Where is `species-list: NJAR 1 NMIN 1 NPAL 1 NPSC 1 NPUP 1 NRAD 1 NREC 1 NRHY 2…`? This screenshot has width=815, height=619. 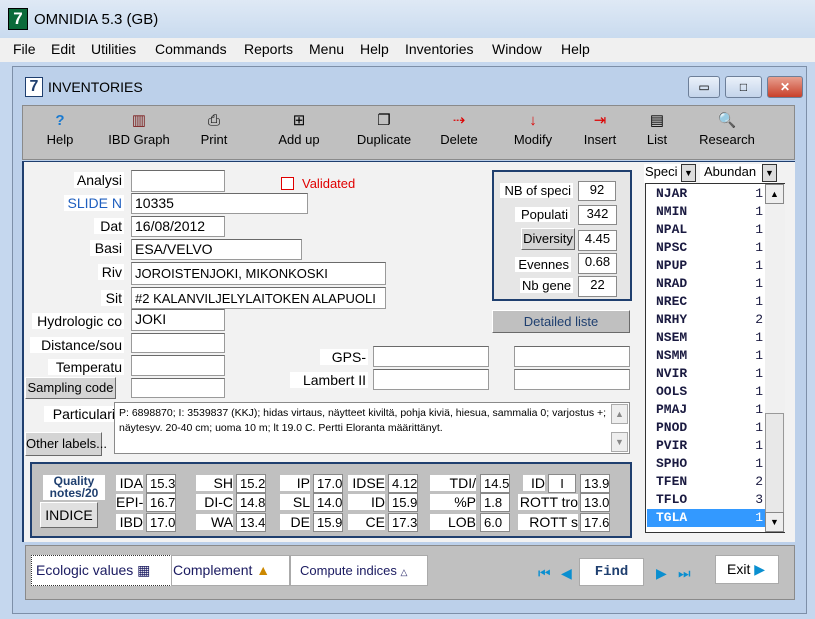 species-list: NJAR 1 NMIN 1 NPAL 1 NPSC 1 NPUP 1 NRAD 1 NREC 1 NRHY 2… is located at coordinates (715, 358).